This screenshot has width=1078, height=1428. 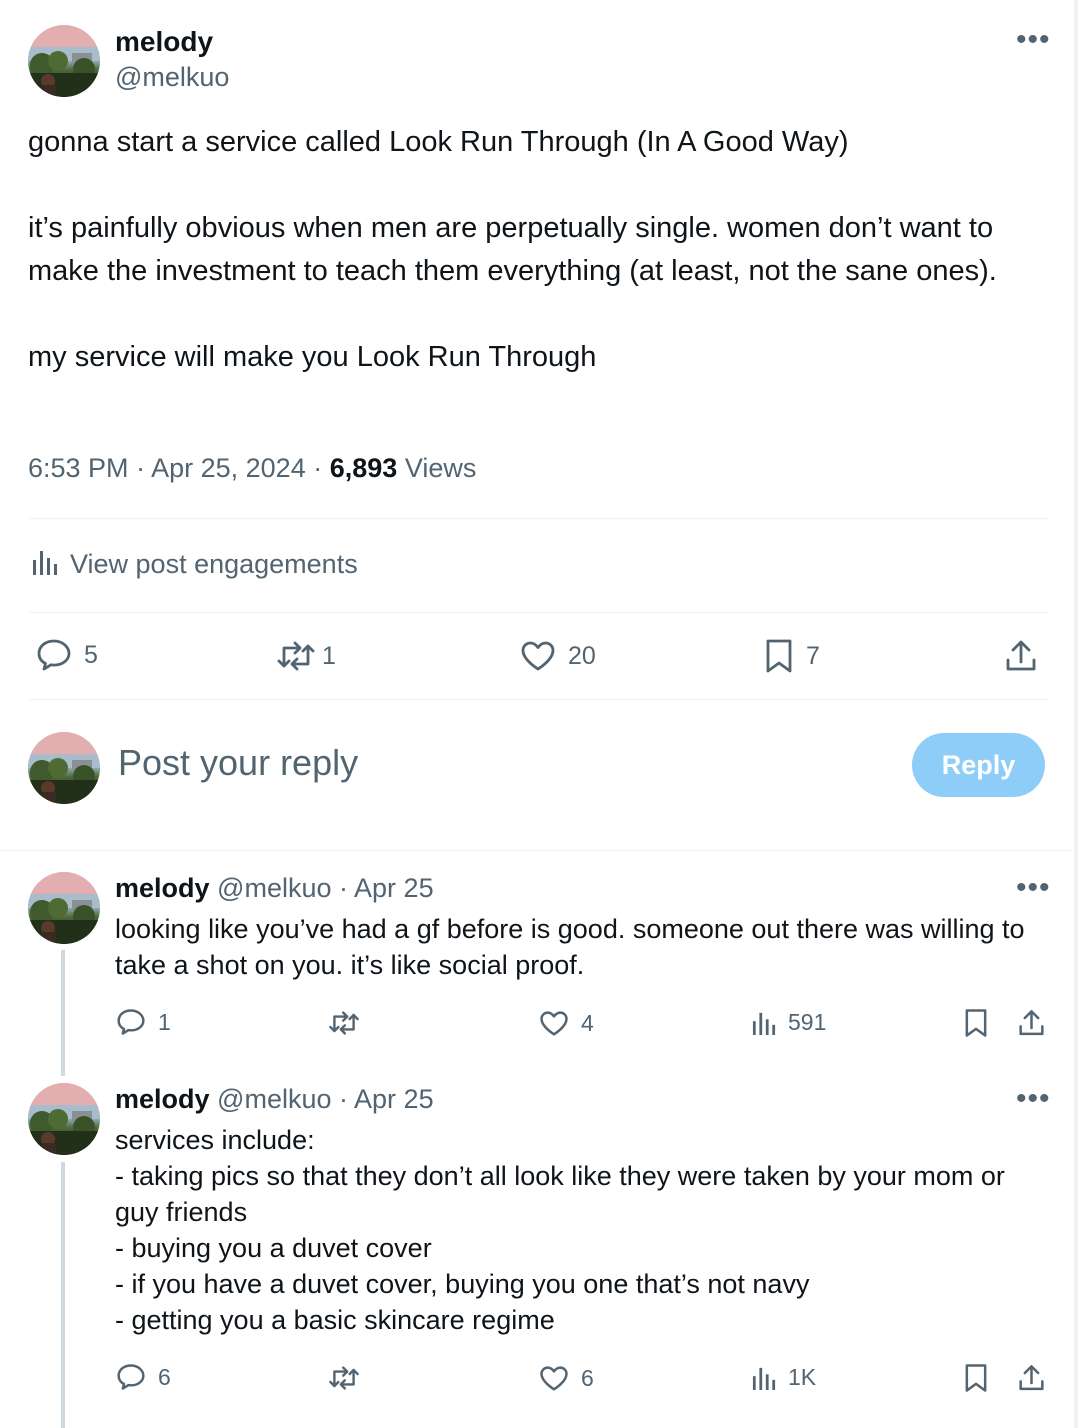 What do you see at coordinates (558, 656) in the screenshot?
I see `like-action: 20` at bounding box center [558, 656].